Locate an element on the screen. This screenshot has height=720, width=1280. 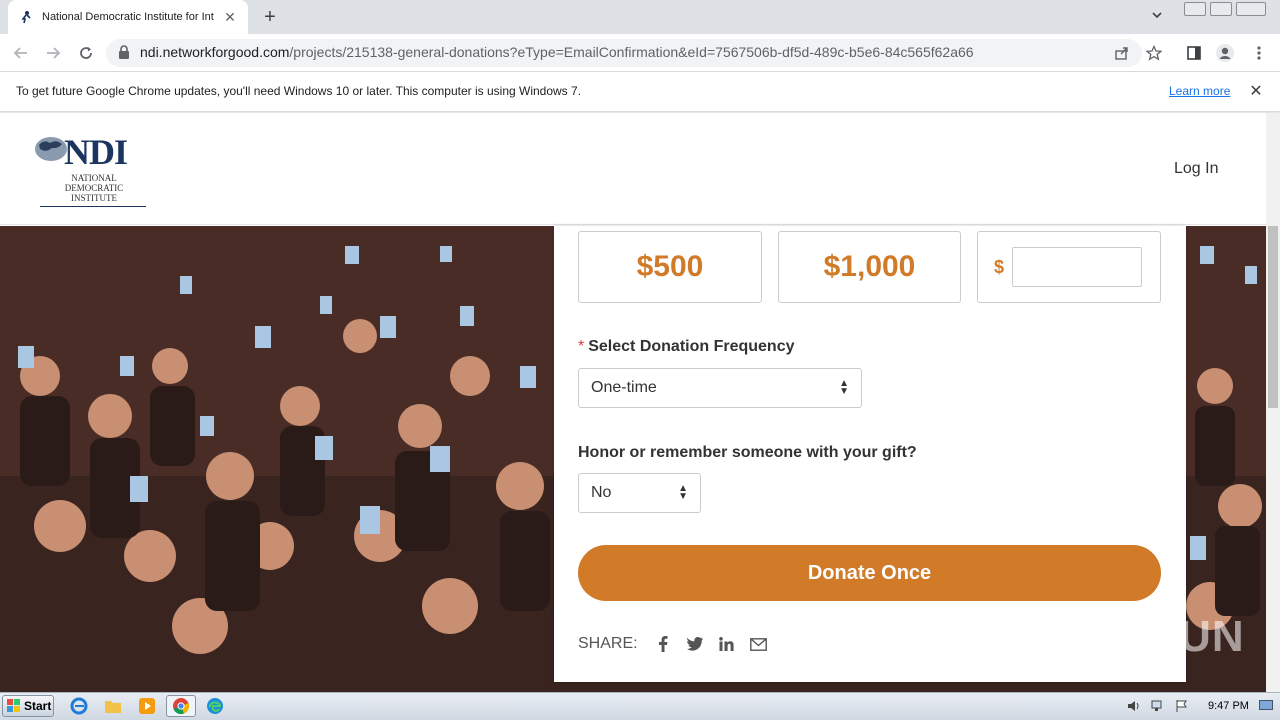
frequency-value: One-time is located at coordinates (624, 387).